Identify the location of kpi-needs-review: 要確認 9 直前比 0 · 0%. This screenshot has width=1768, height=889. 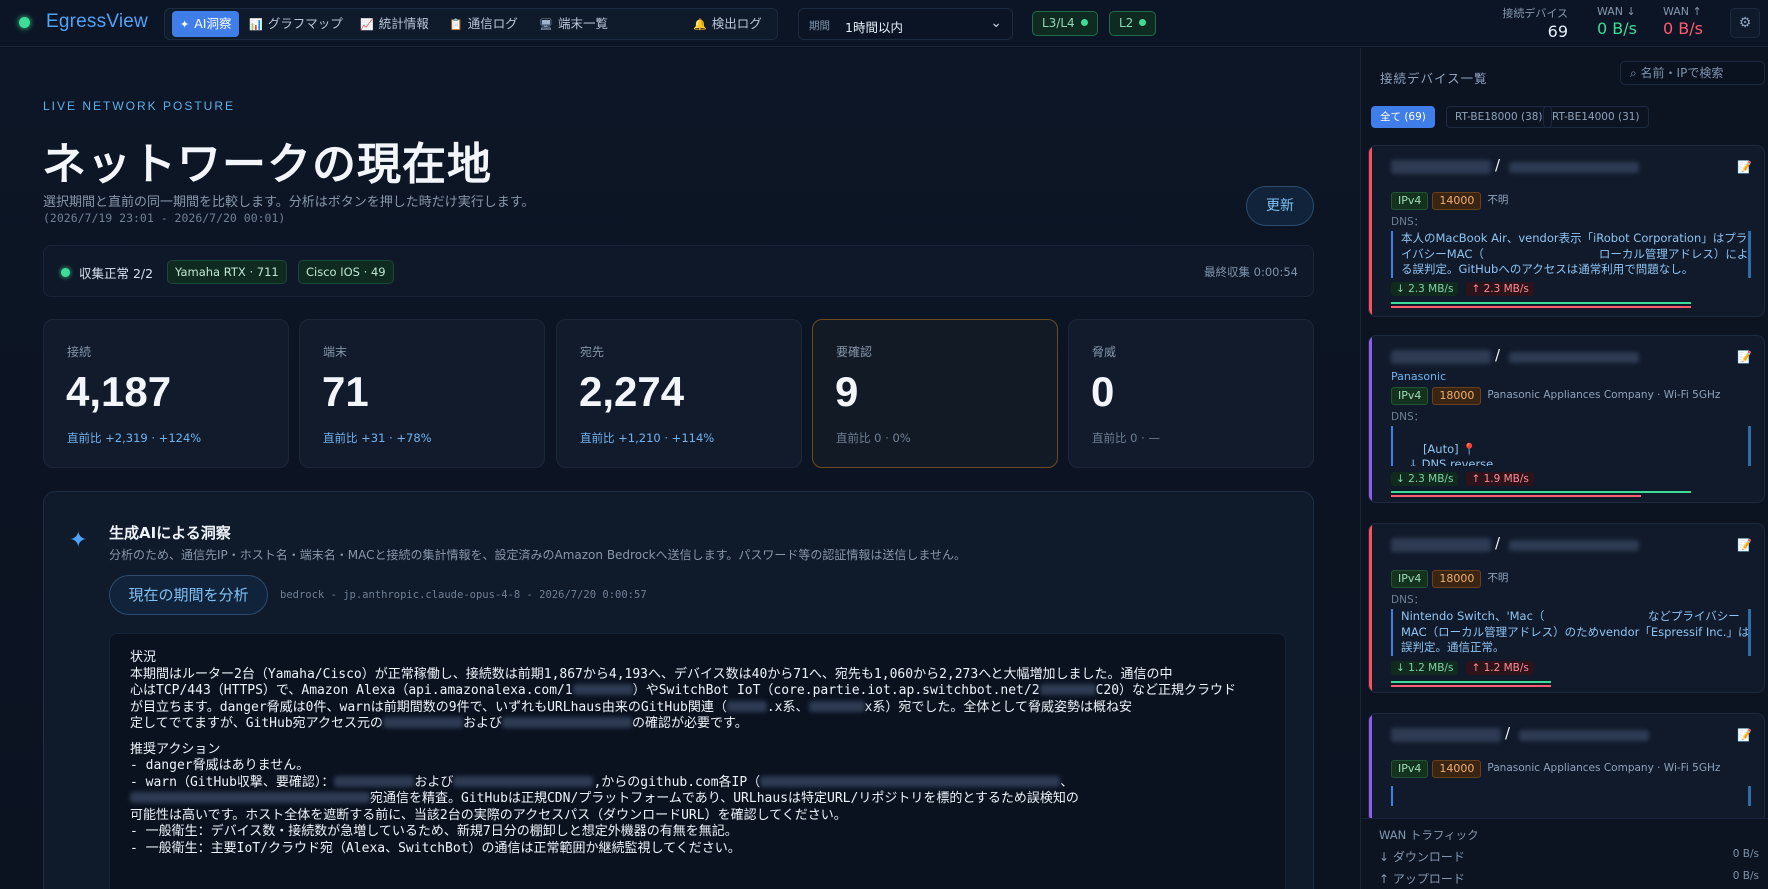
(935, 393).